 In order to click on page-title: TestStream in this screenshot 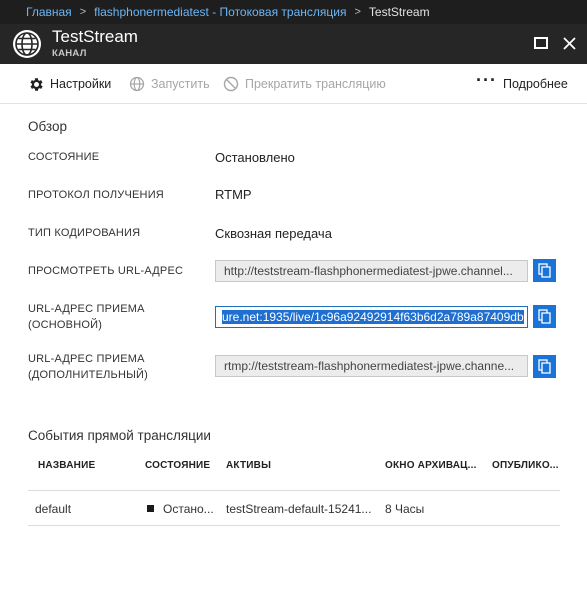, I will do `click(95, 36)`.